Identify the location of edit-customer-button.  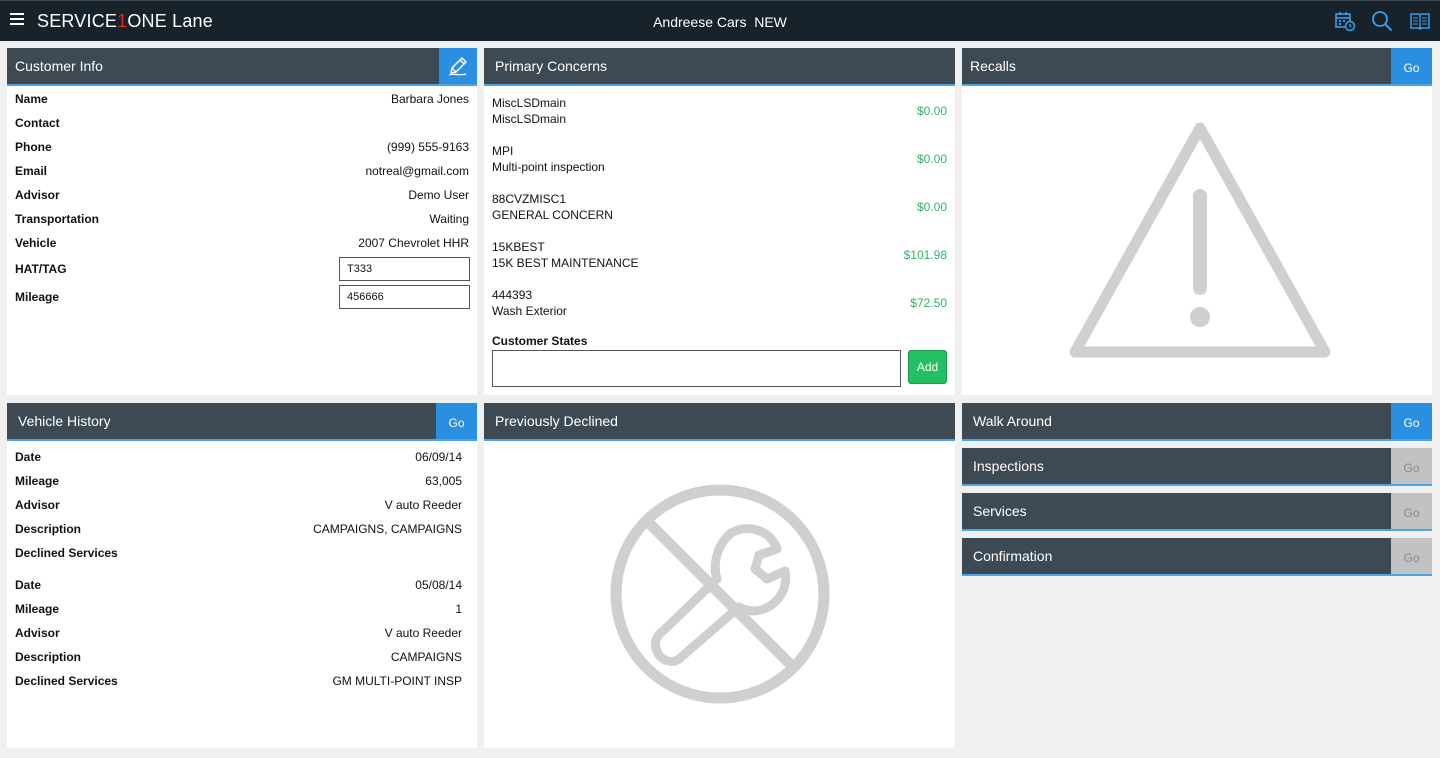
(458, 66).